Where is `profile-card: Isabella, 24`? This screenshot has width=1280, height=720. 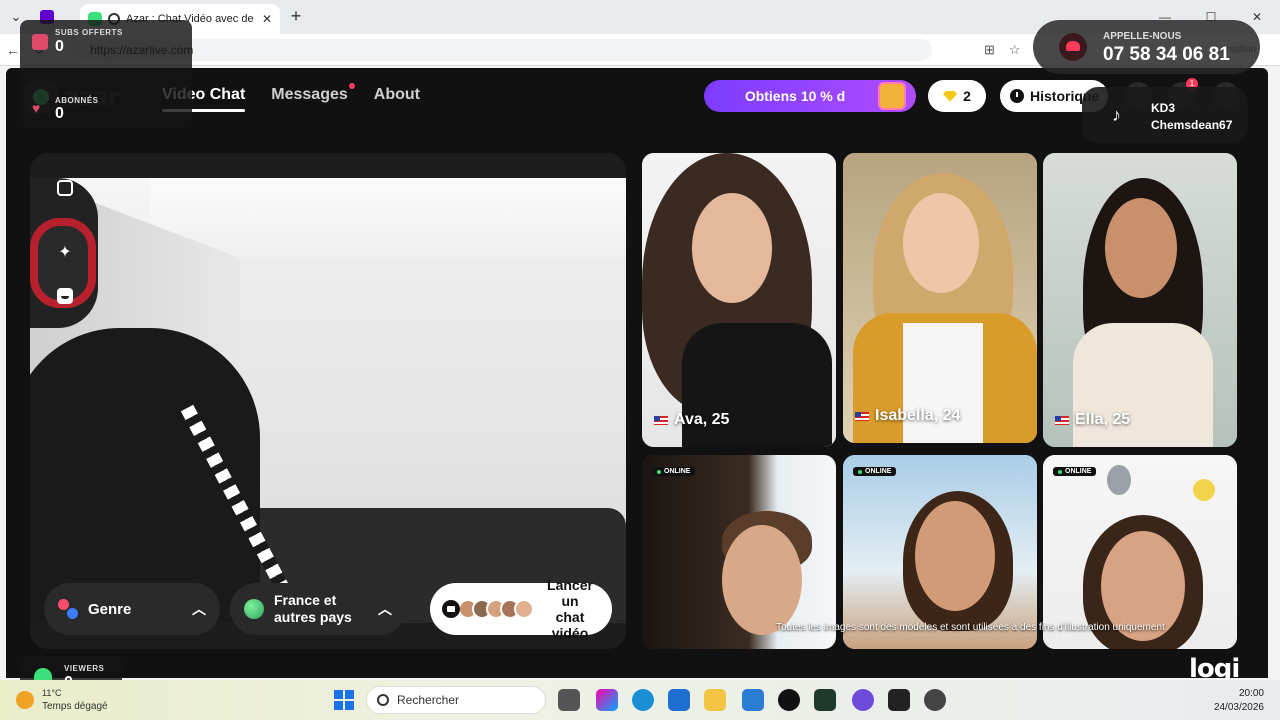
profile-card: Isabella, 24 is located at coordinates (940, 298).